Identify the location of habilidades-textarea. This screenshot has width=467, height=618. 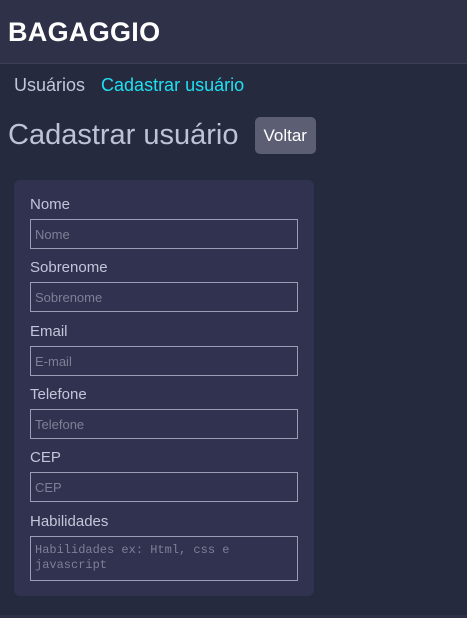
(164, 558).